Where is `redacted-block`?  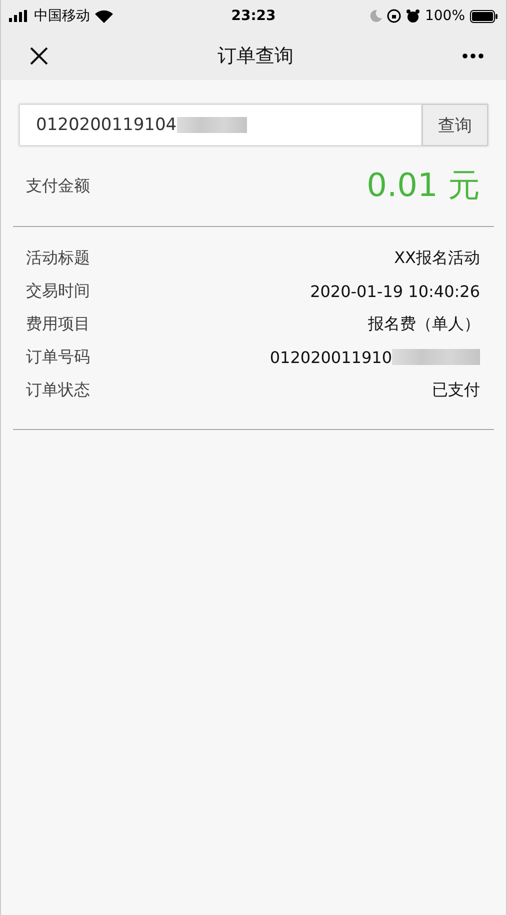
redacted-block is located at coordinates (211, 125).